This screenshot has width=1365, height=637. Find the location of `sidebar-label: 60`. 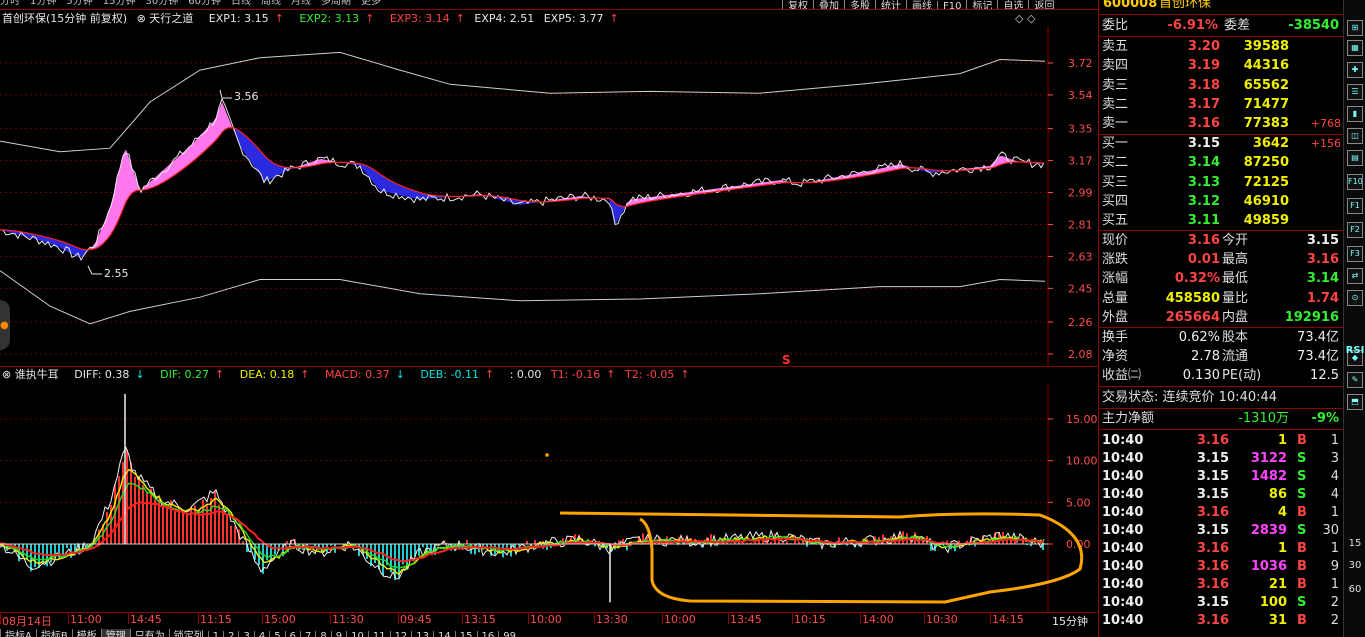

sidebar-label: 60 is located at coordinates (1354, 589).